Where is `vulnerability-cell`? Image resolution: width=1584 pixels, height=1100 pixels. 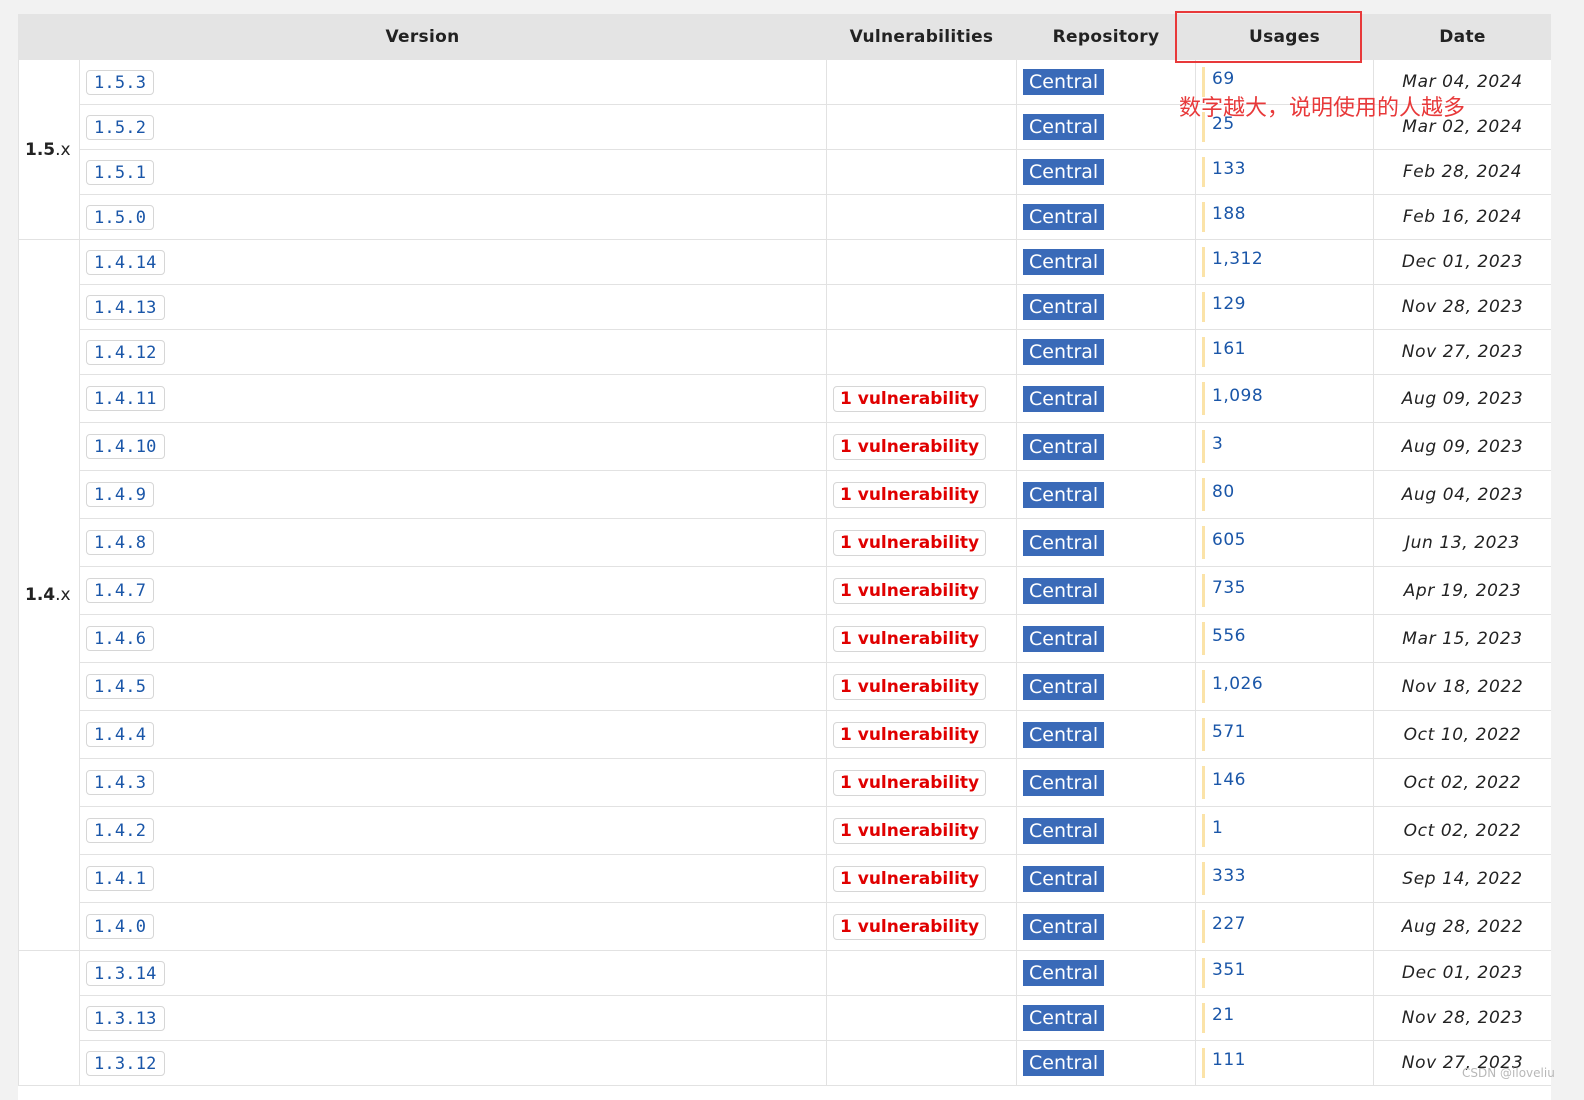
vulnerability-cell is located at coordinates (921, 1063).